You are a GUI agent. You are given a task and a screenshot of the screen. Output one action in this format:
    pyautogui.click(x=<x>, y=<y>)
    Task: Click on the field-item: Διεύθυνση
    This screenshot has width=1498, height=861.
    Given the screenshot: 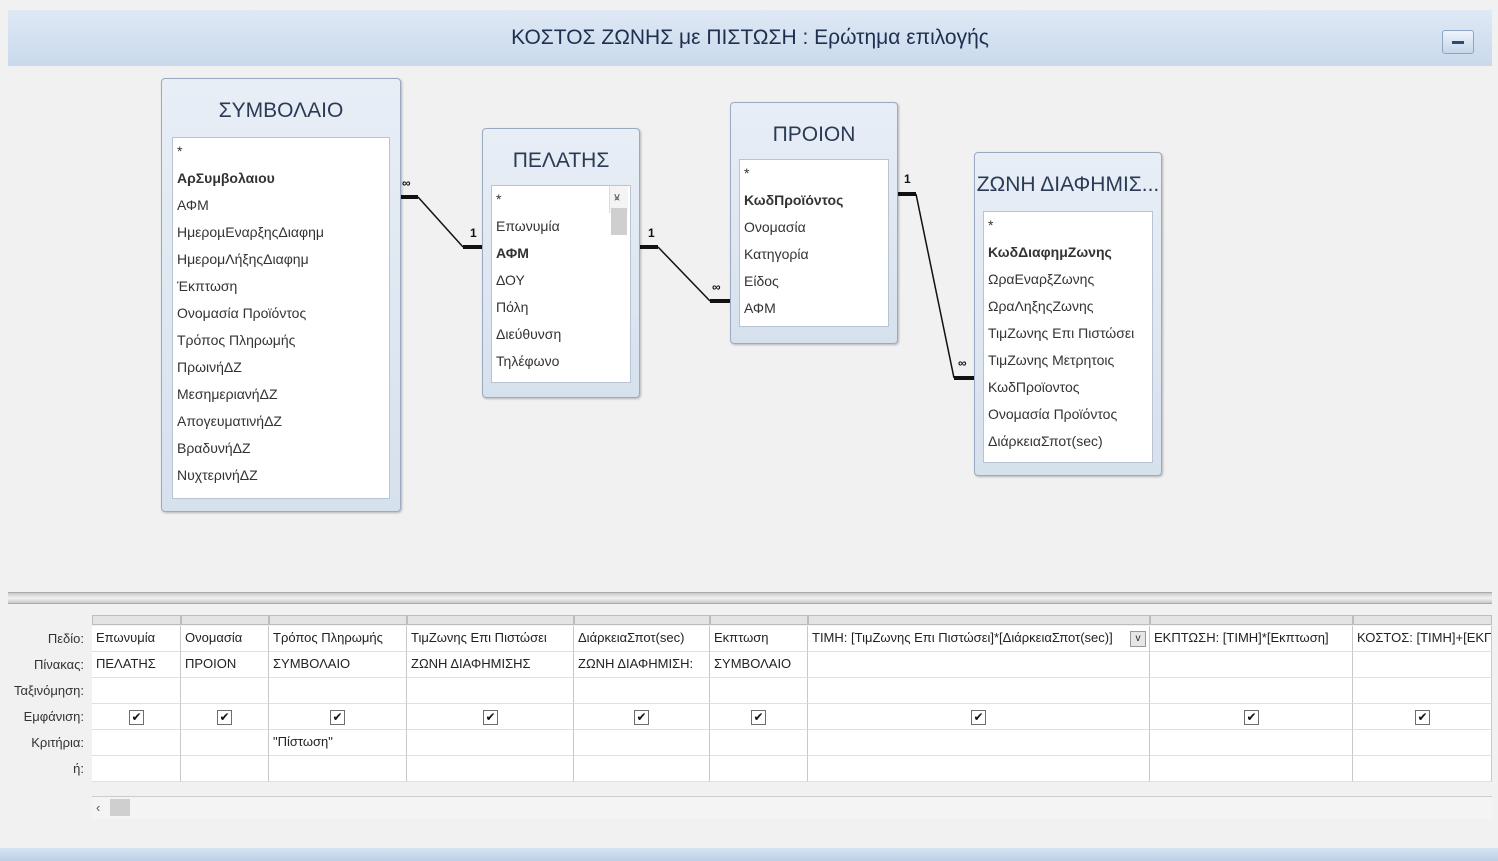 What is the action you would take?
    pyautogui.click(x=561, y=334)
    